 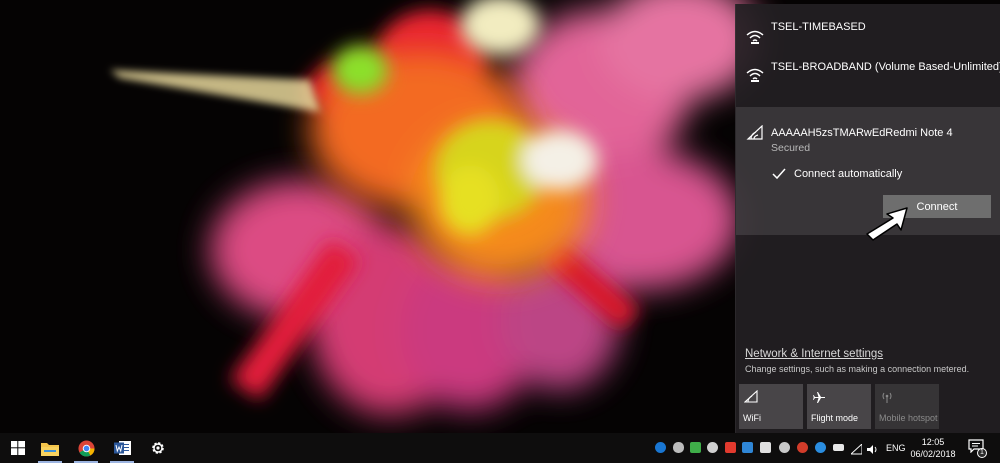 I want to click on volume-icon, so click(x=872, y=448).